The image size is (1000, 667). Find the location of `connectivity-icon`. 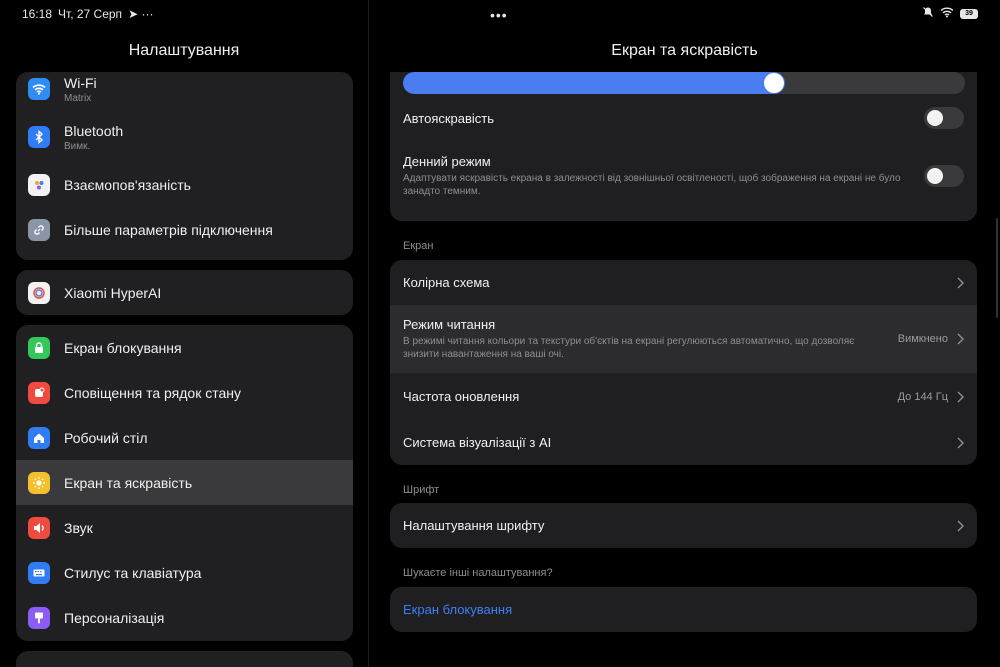

connectivity-icon is located at coordinates (39, 184).